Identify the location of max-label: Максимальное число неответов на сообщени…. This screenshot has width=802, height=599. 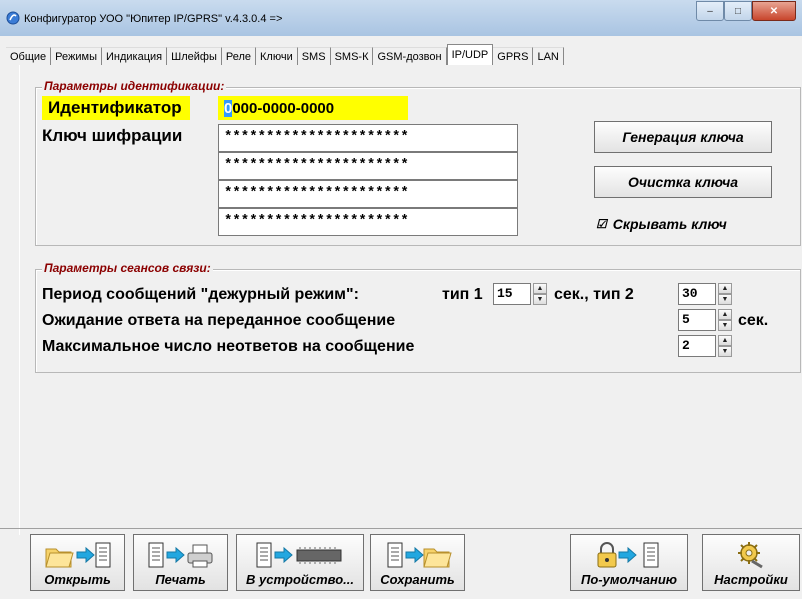
(228, 346).